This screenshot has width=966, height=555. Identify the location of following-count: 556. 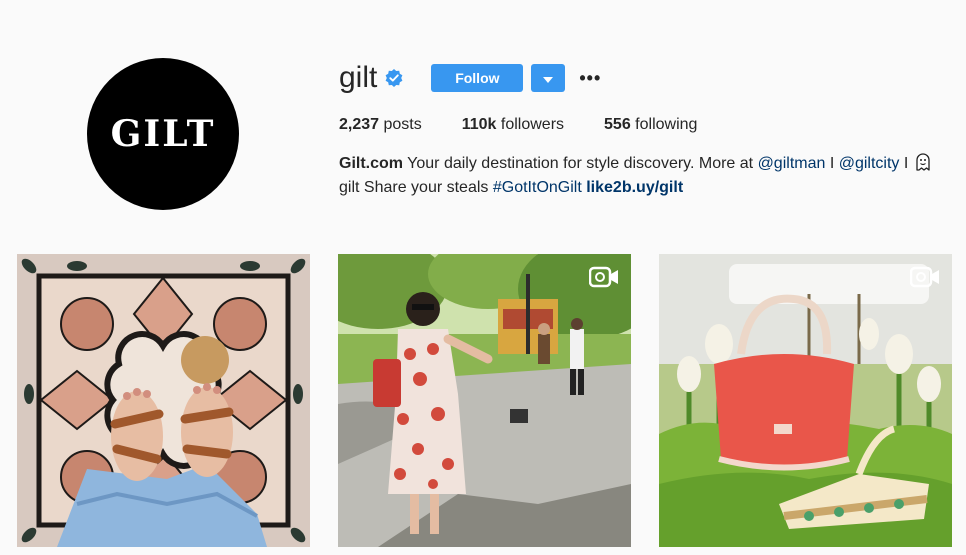
(617, 124).